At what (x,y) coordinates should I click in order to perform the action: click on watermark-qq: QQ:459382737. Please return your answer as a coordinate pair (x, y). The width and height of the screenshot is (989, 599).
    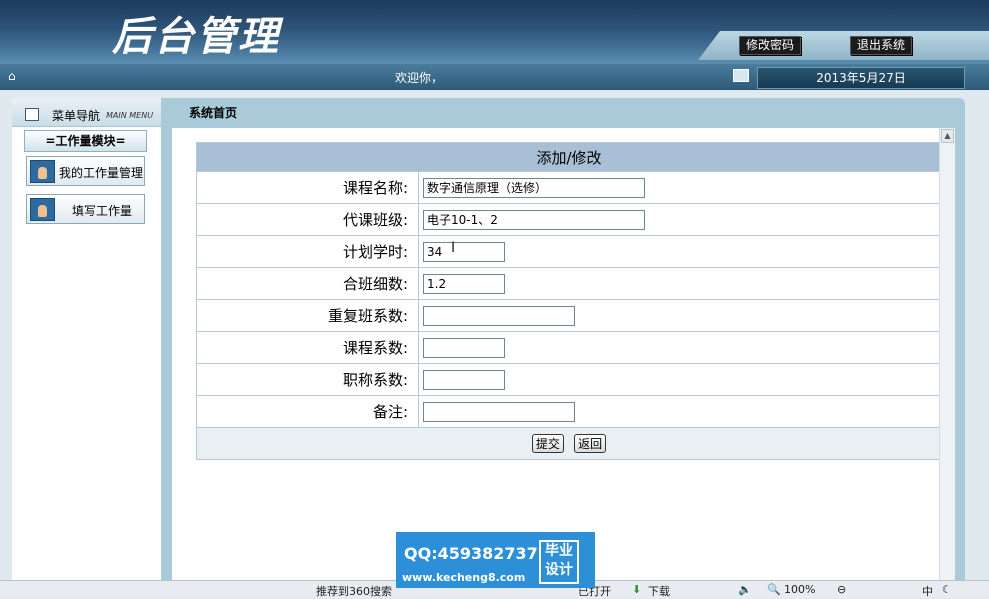
    Looking at the image, I should click on (471, 553).